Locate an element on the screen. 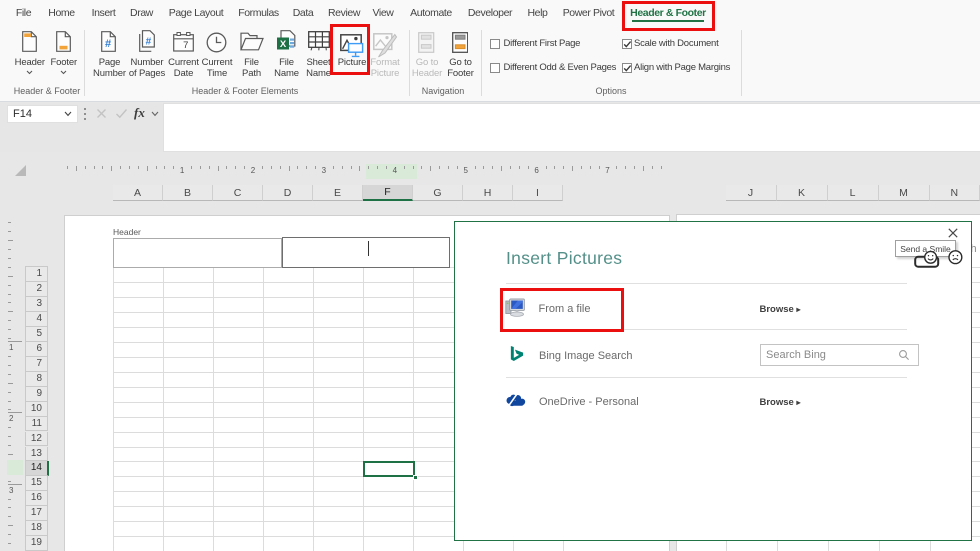 This screenshot has height=551, width=980. svg-text: X is located at coordinates (283, 44).